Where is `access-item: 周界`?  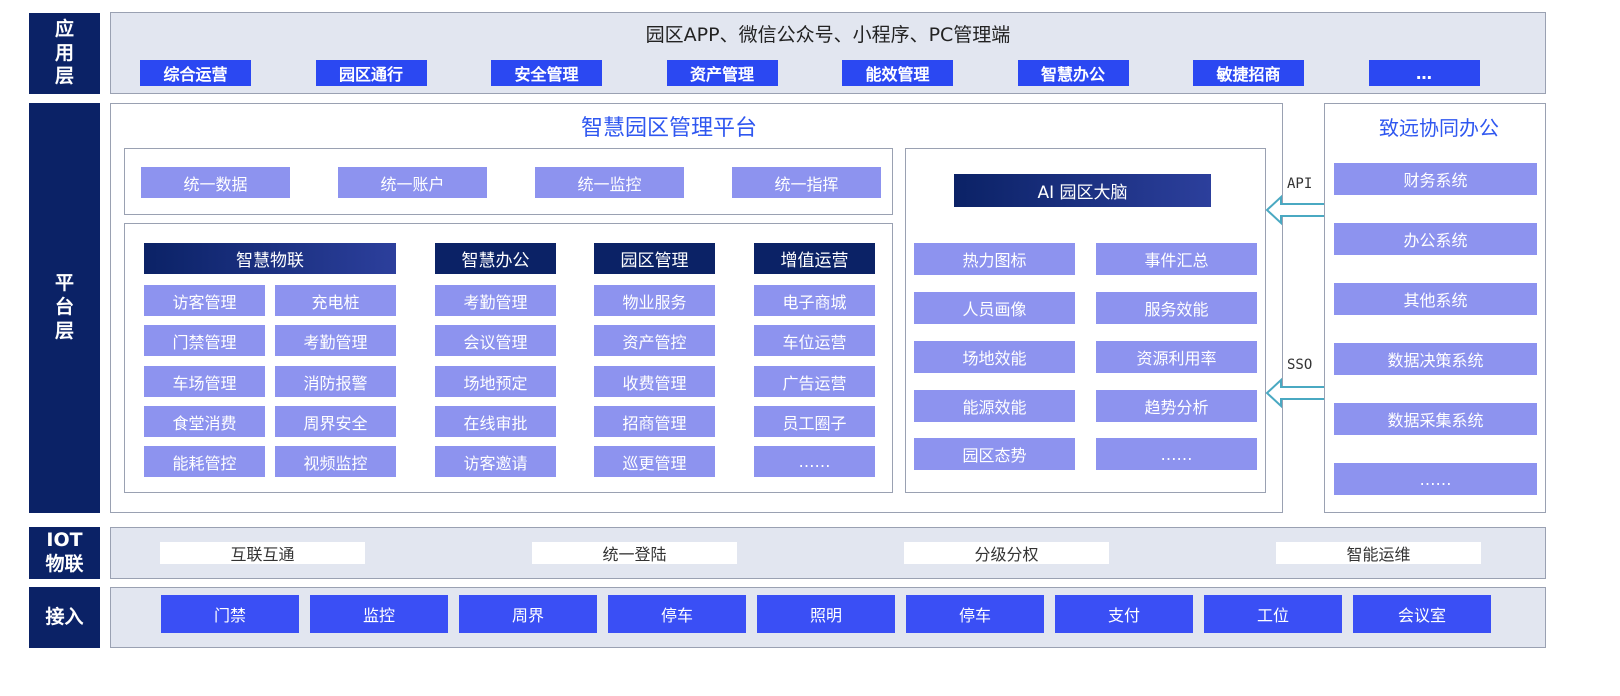
access-item: 周界 is located at coordinates (528, 614).